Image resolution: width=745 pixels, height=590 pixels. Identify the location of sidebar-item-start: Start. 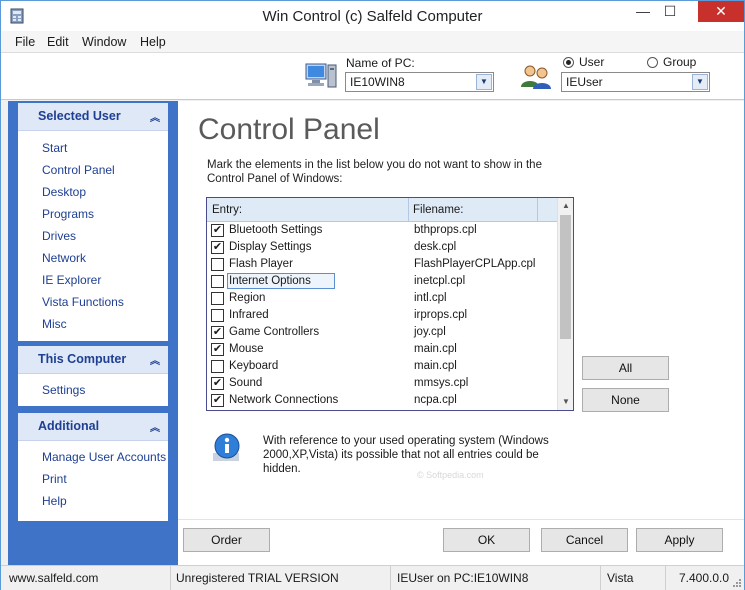
(54, 148).